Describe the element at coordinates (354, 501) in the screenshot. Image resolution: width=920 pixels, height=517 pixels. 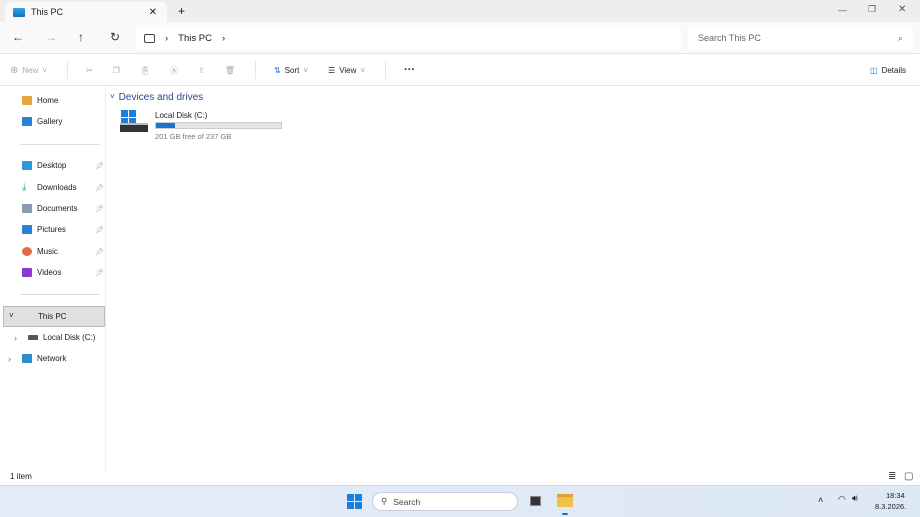
I see `start-button` at that location.